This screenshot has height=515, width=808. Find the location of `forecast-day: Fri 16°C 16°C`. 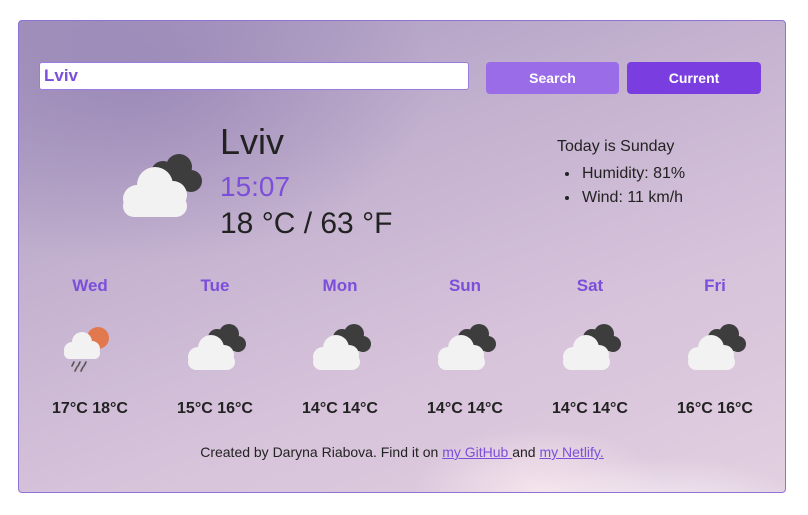

forecast-day: Fri 16°C 16°C is located at coordinates (715, 346).